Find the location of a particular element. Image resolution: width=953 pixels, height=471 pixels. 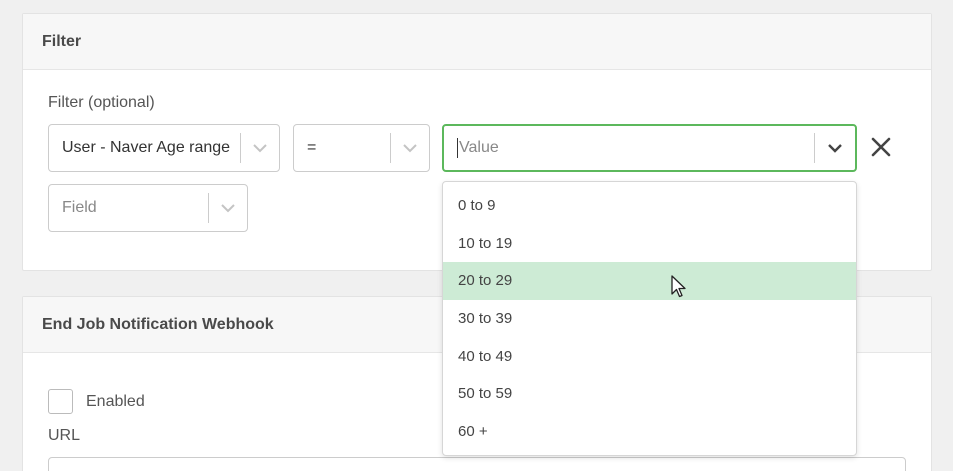

operator-select: = is located at coordinates (361, 148).